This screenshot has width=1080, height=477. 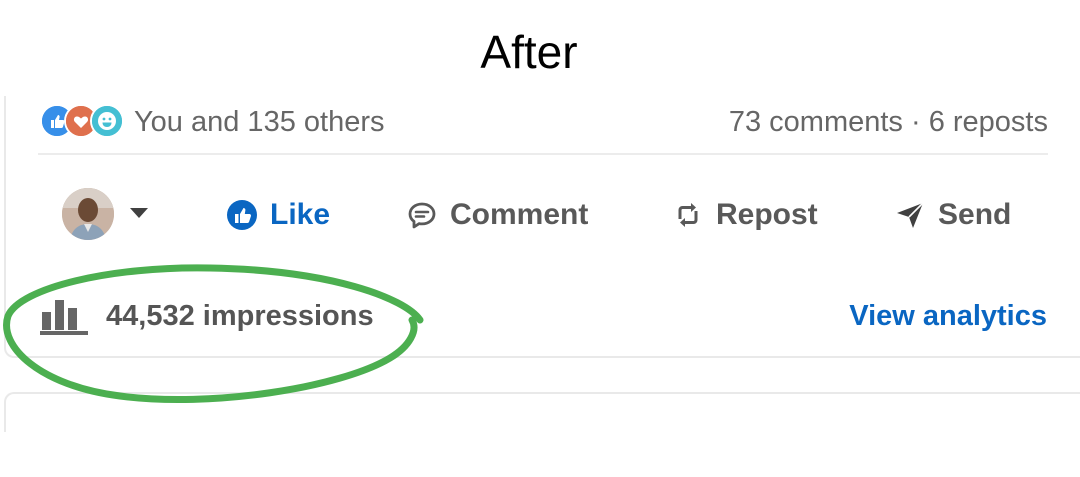 What do you see at coordinates (888, 122) in the screenshot?
I see `comments-reposts-count: 73 comments · 6 reposts` at bounding box center [888, 122].